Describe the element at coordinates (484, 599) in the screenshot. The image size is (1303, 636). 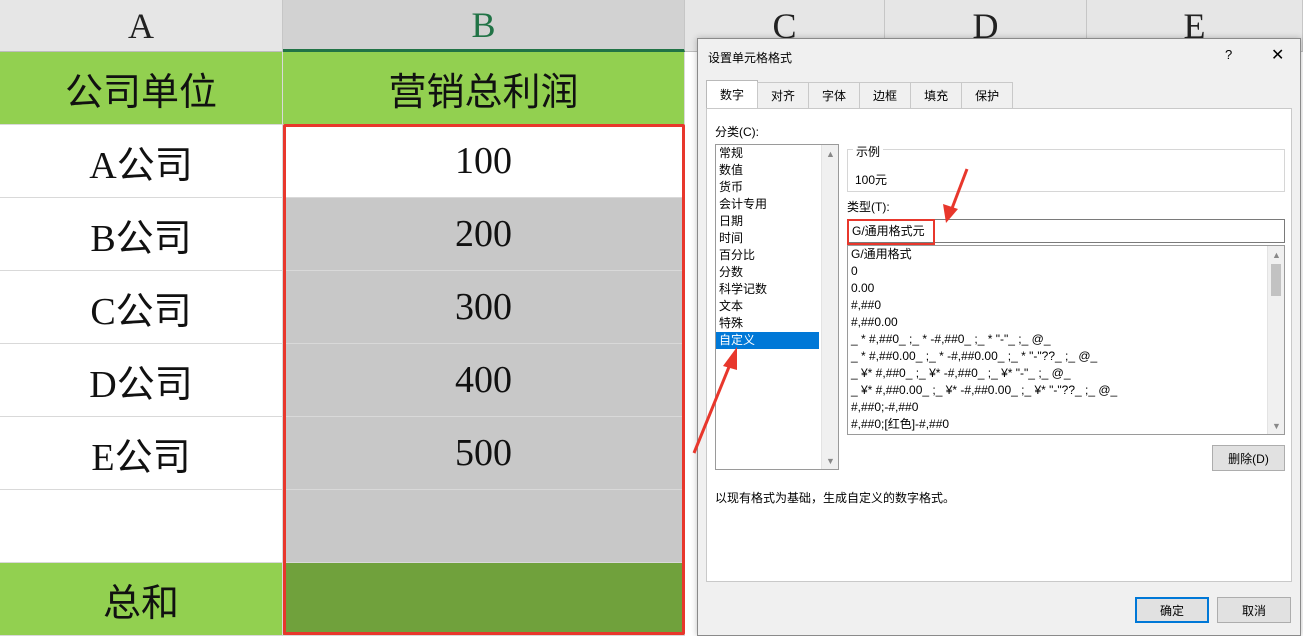
I see `cell-total-value` at that location.